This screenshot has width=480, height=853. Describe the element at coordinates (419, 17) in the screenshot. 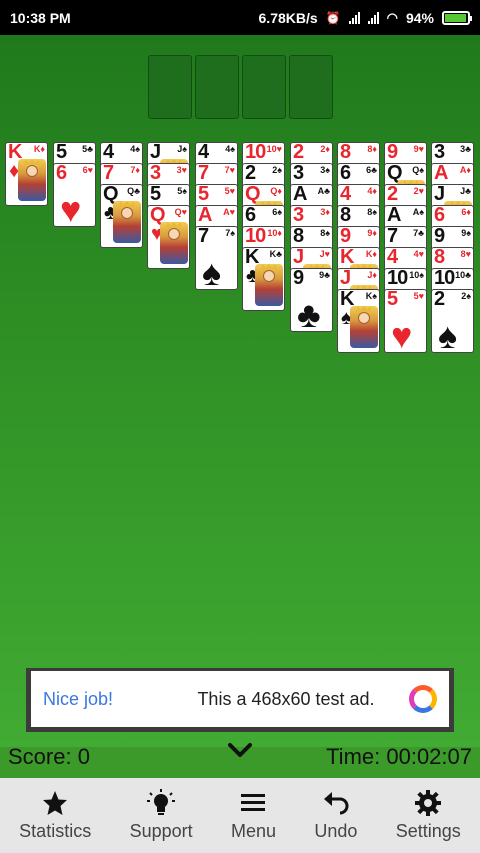

I see `battery-percent: 94%` at that location.